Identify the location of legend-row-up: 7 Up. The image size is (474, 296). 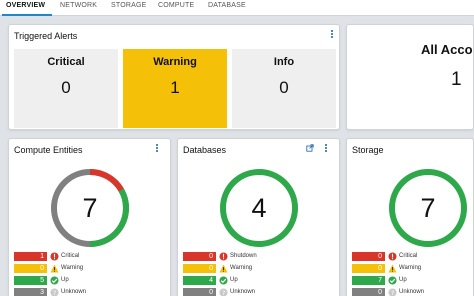
(397, 281).